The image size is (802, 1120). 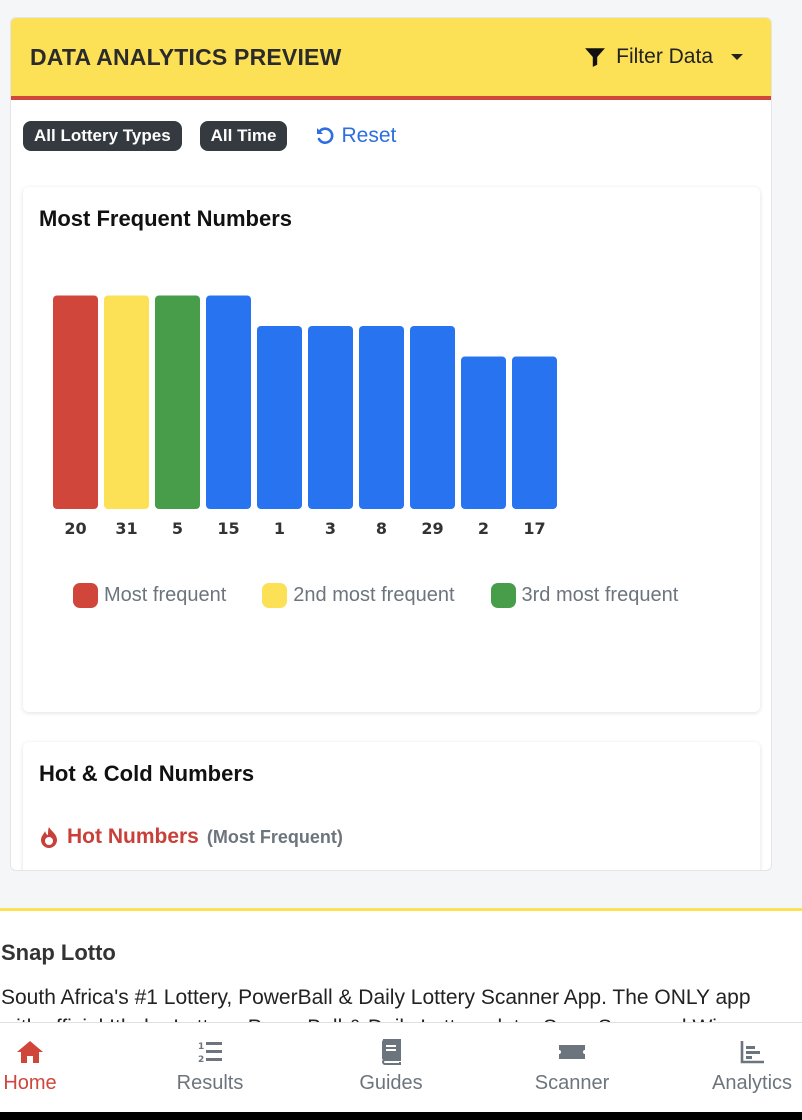 I want to click on nav-results-label: Results, so click(x=210, y=1083).